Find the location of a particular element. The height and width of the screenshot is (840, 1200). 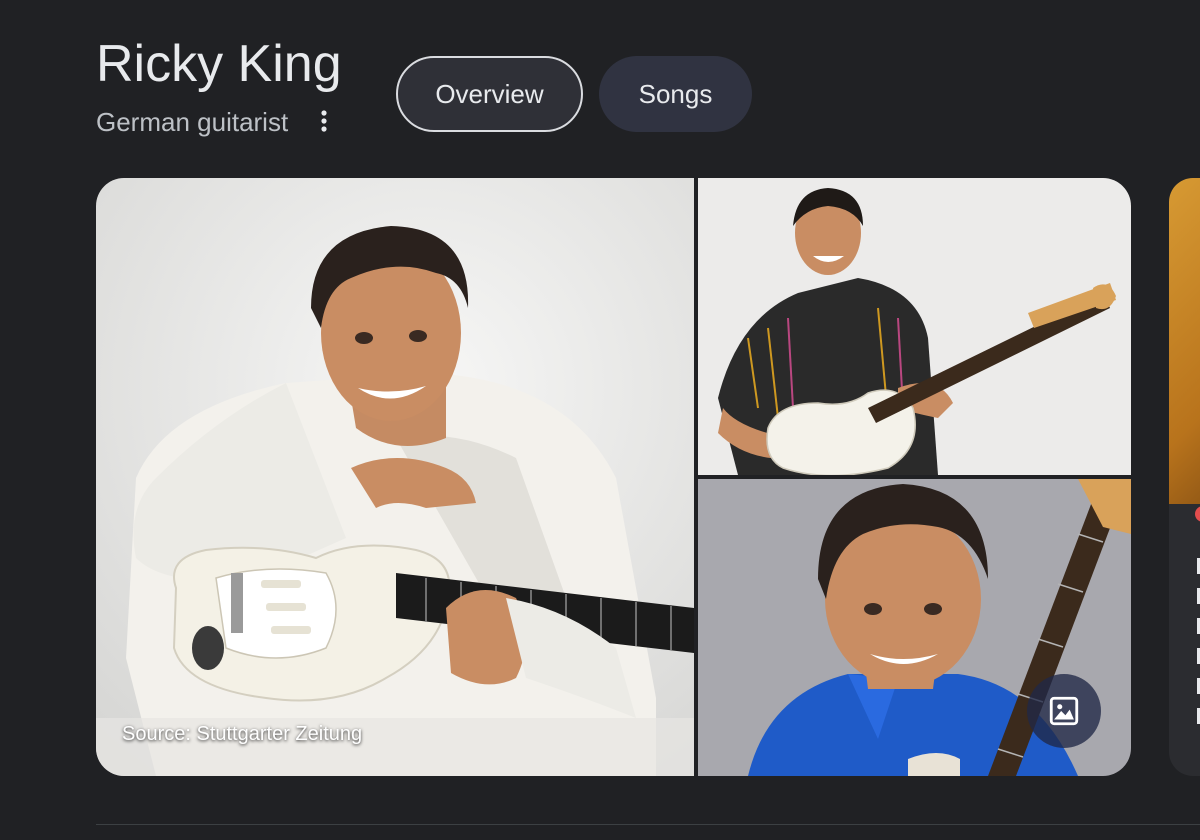

entity-title: Ricky King is located at coordinates (219, 64).